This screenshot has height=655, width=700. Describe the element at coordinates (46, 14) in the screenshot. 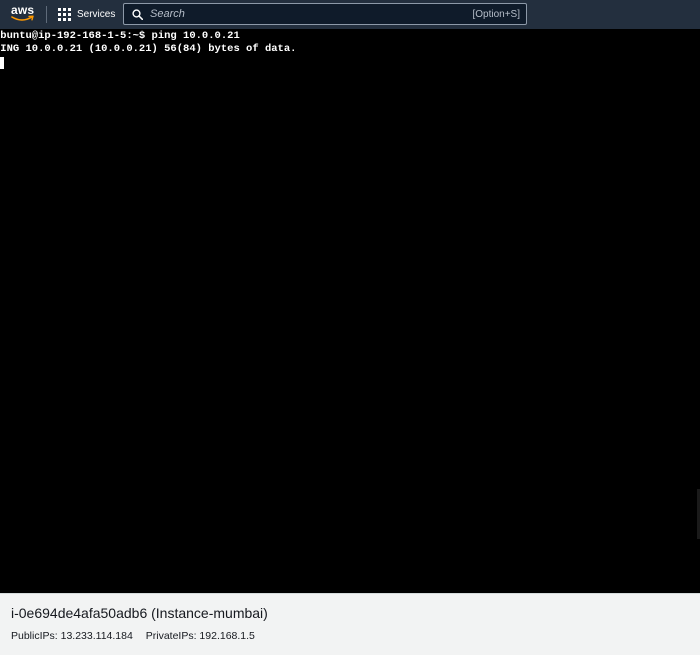

I see `nav-divider` at that location.